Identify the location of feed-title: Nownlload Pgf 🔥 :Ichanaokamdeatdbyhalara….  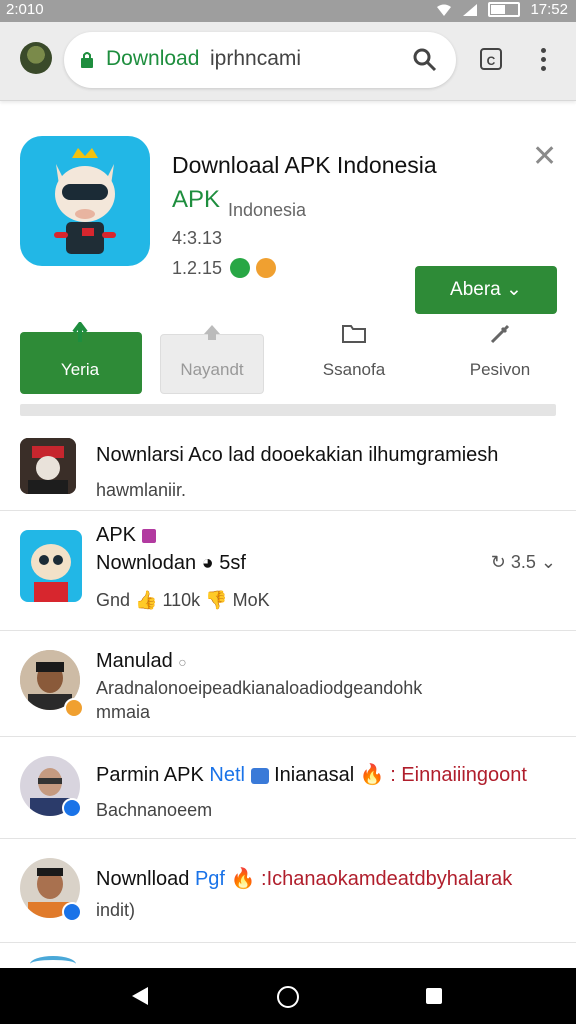
(304, 879).